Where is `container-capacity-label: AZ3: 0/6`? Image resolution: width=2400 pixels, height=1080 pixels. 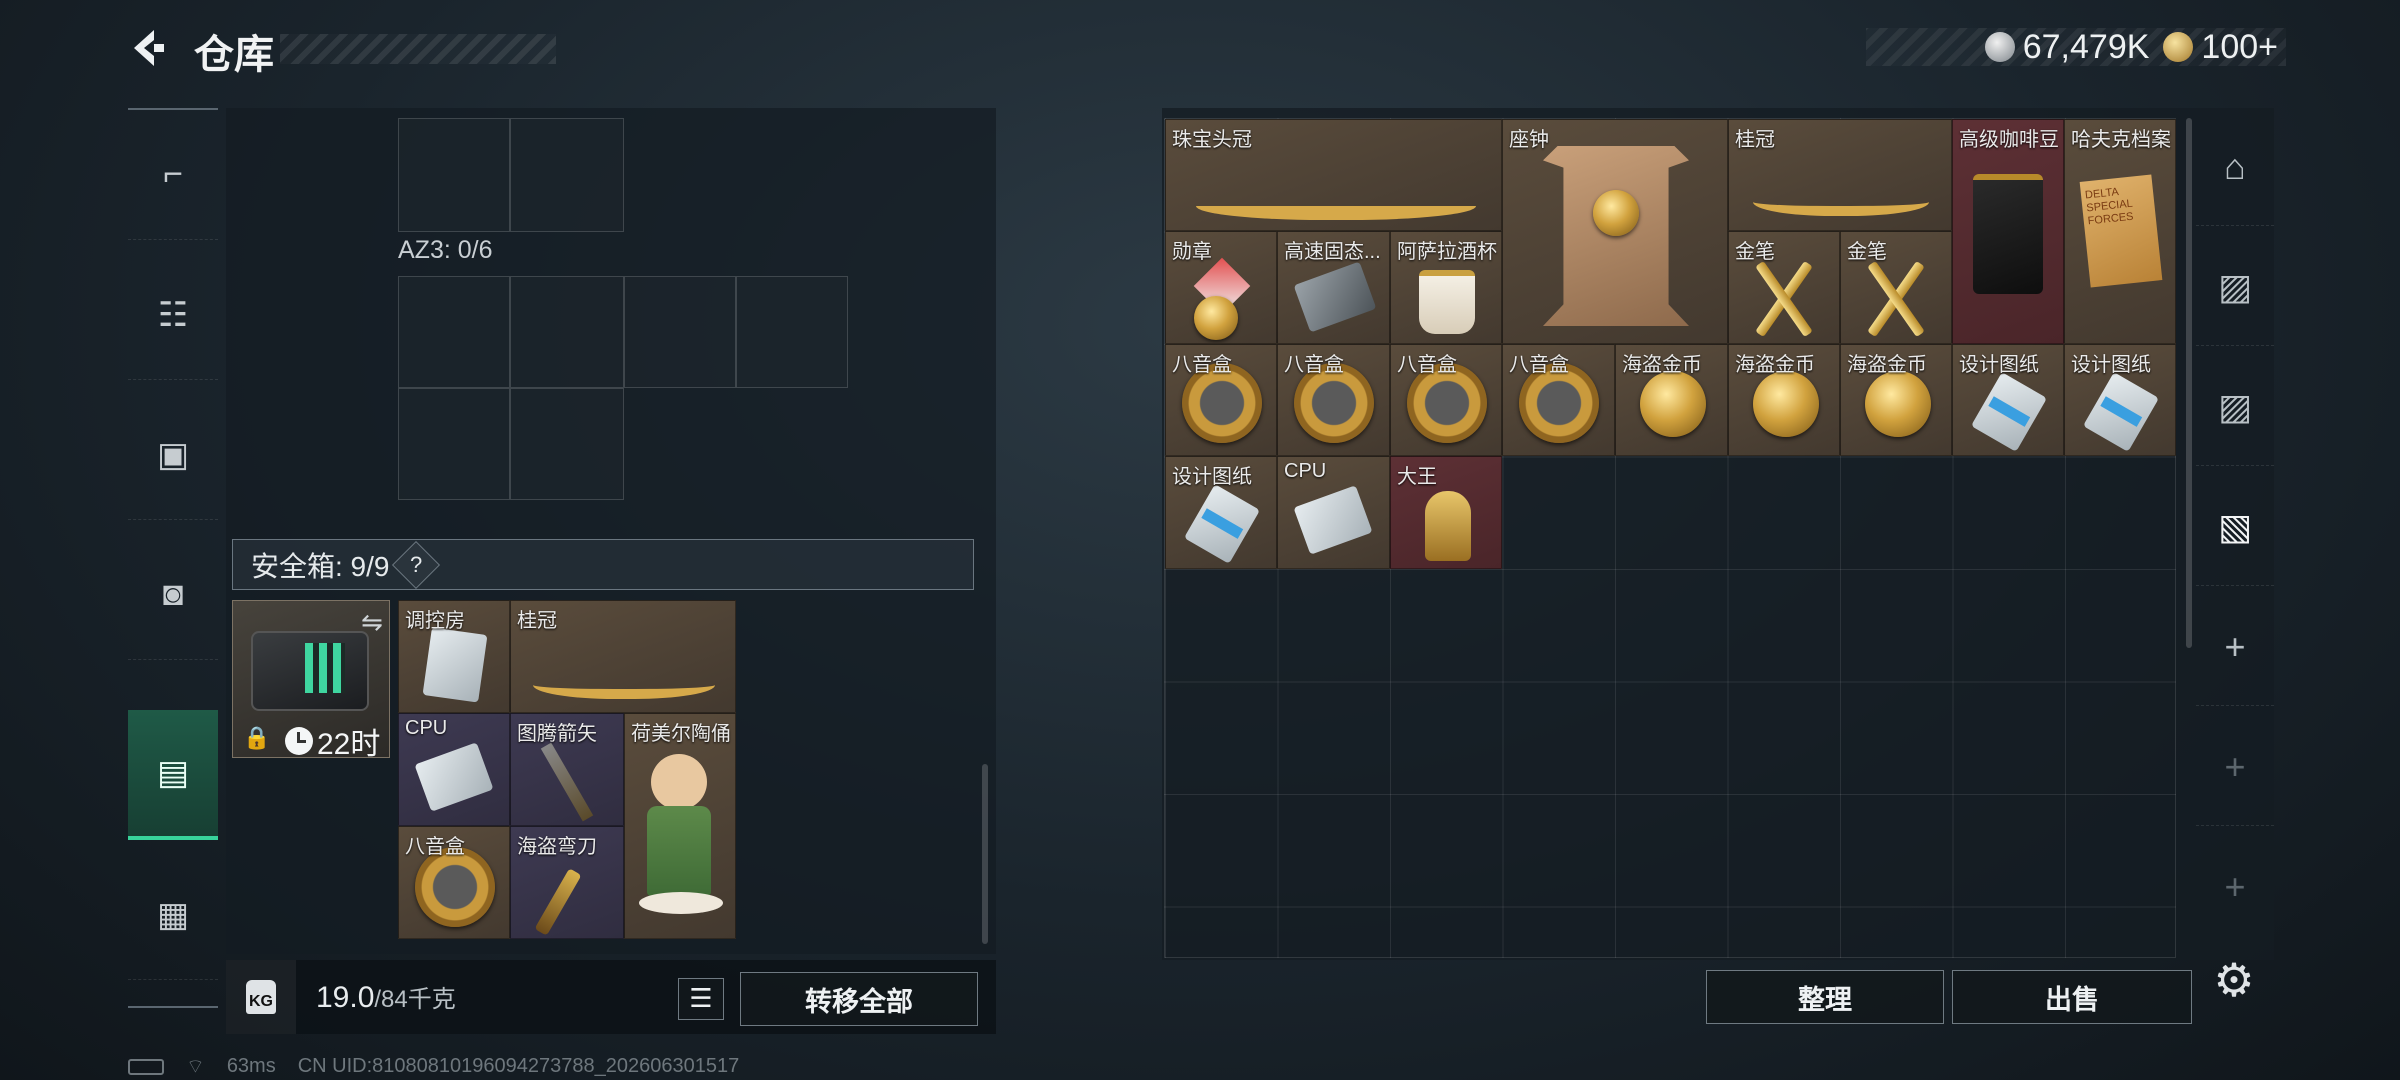
container-capacity-label: AZ3: 0/6 is located at coordinates (445, 250).